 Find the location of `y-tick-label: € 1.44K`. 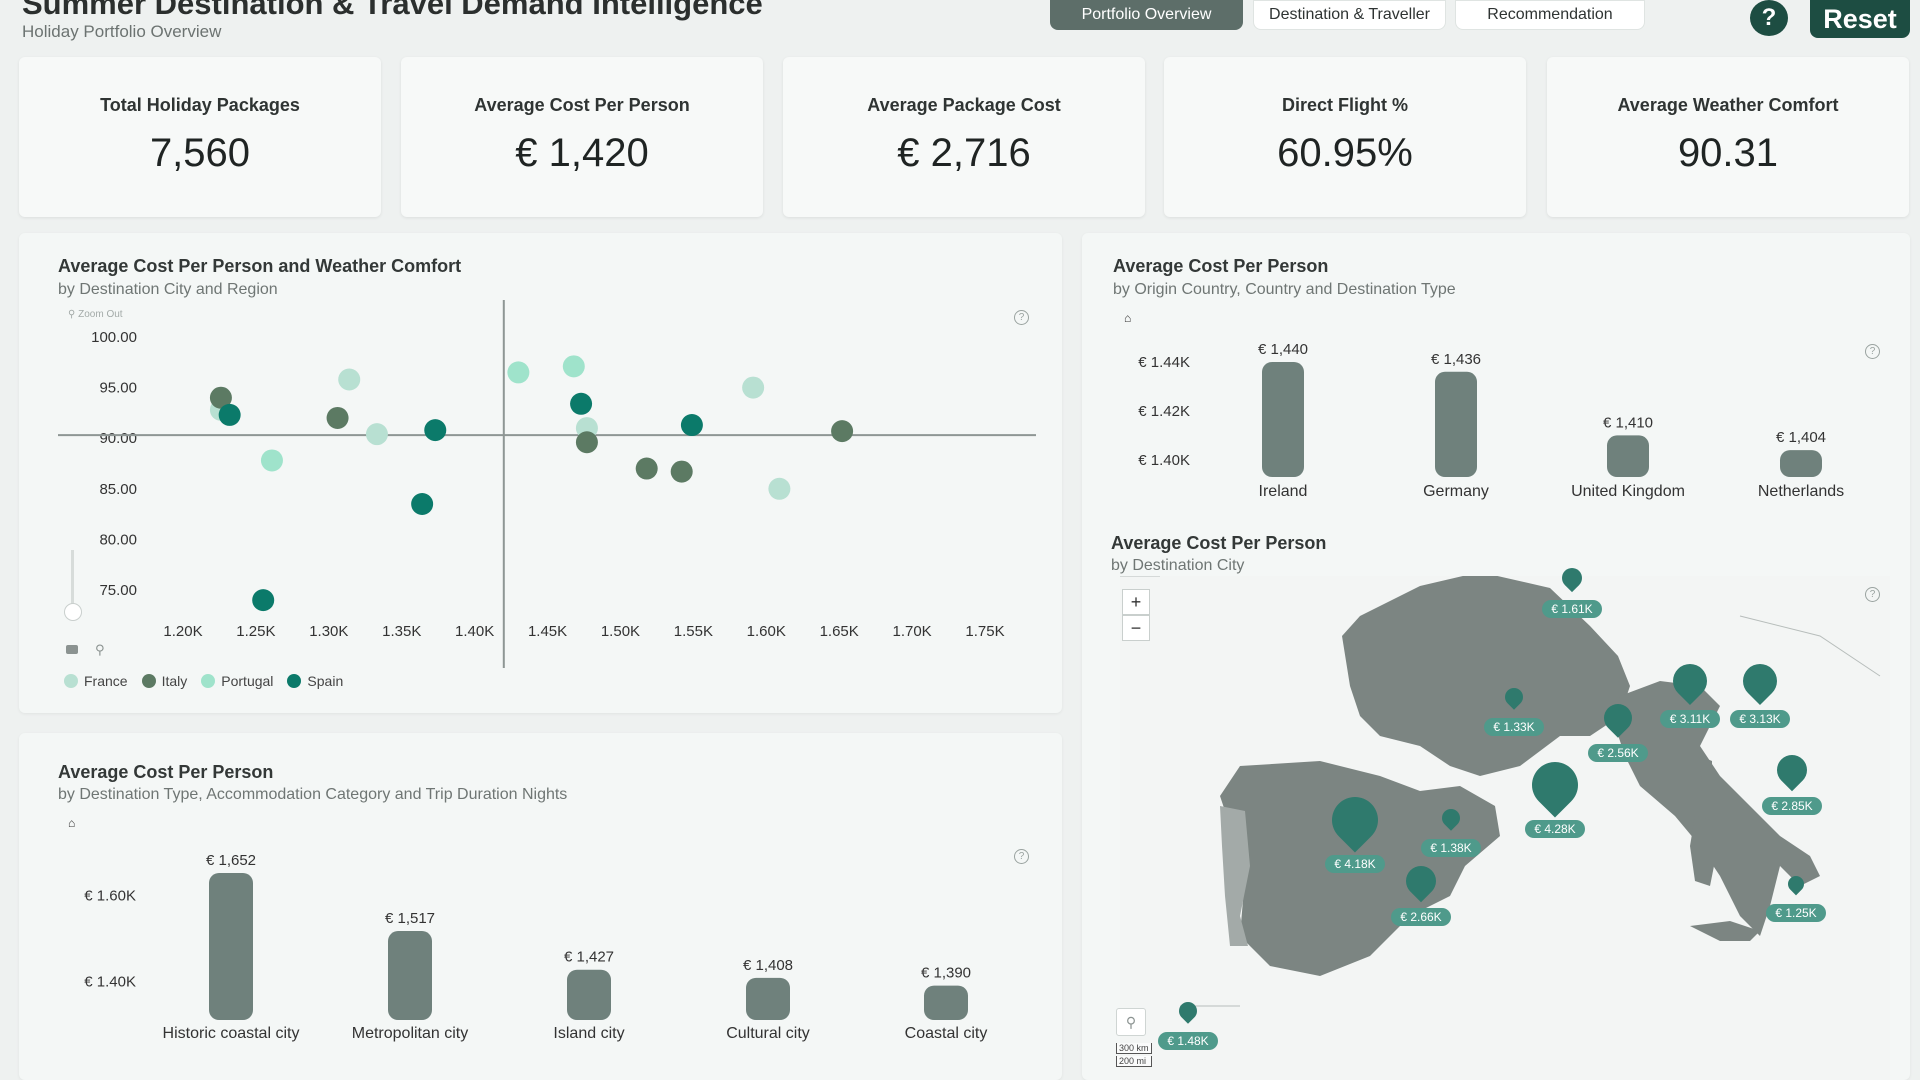

y-tick-label: € 1.44K is located at coordinates (1164, 362).